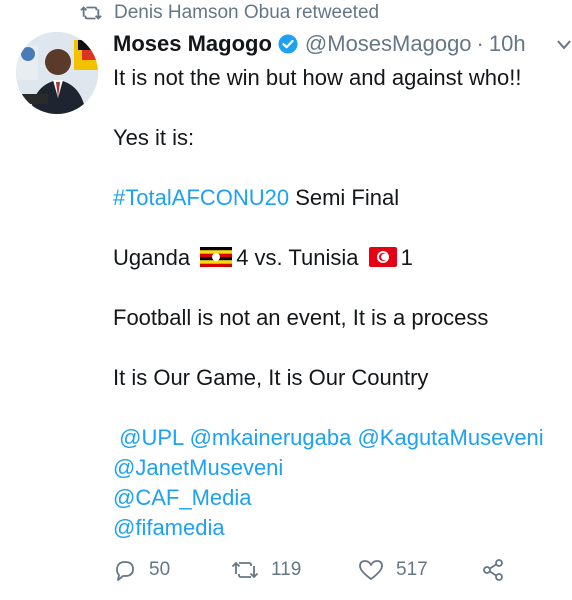  I want to click on heart-icon, so click(371, 570).